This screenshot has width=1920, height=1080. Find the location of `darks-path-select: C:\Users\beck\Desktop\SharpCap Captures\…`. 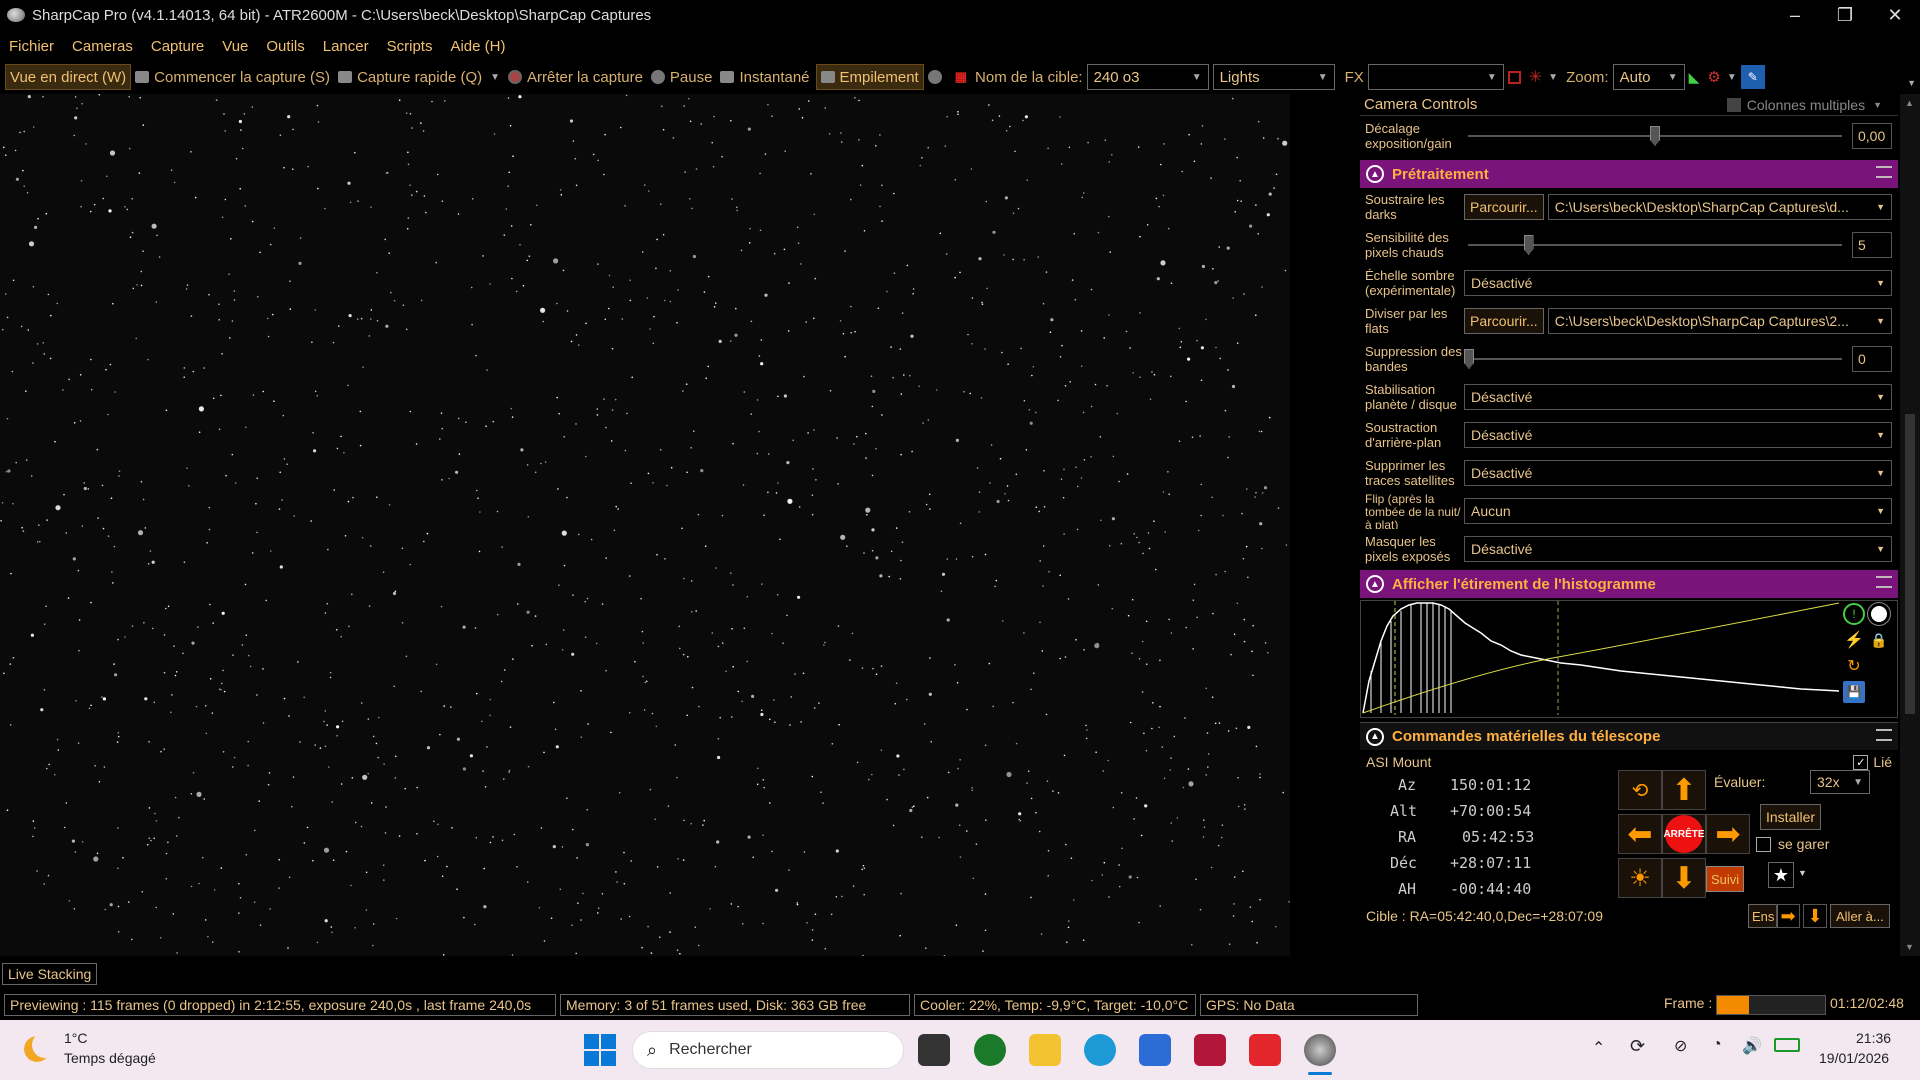

darks-path-select: C:\Users\beck\Desktop\SharpCap Captures\… is located at coordinates (1719, 207).